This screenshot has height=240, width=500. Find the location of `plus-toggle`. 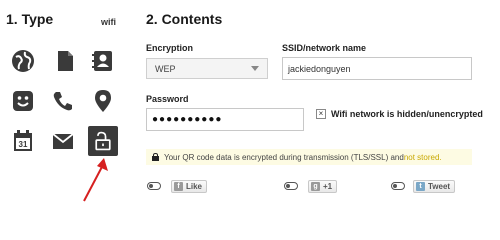

plus-toggle is located at coordinates (291, 186).